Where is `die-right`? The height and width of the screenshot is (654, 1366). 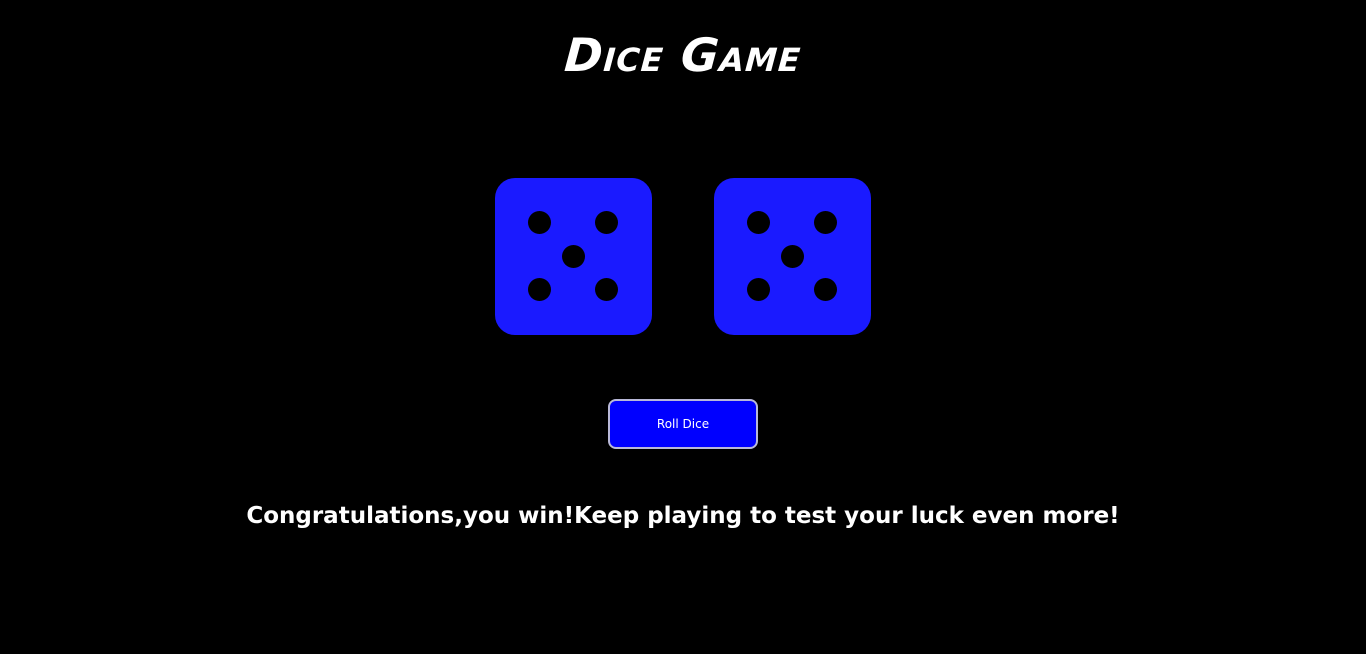 die-right is located at coordinates (792, 256).